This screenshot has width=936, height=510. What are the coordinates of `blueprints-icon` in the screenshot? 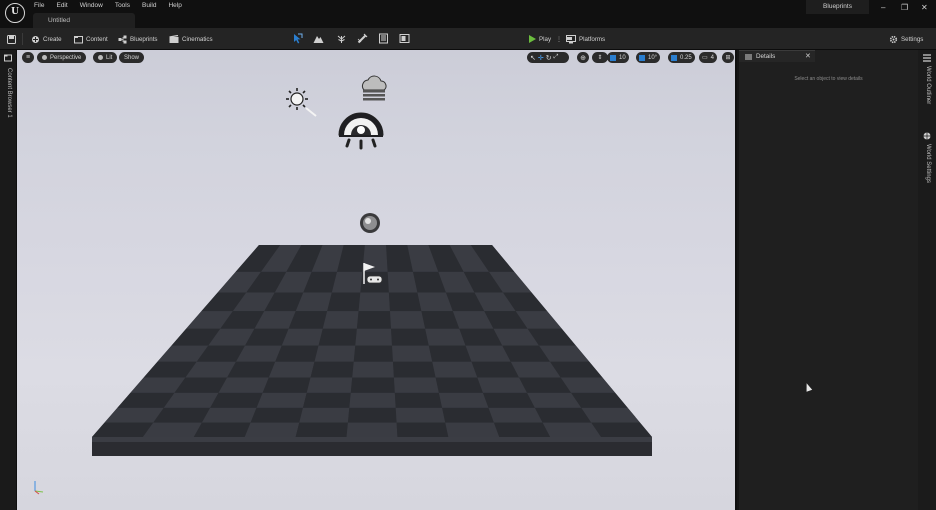 It's located at (122, 39).